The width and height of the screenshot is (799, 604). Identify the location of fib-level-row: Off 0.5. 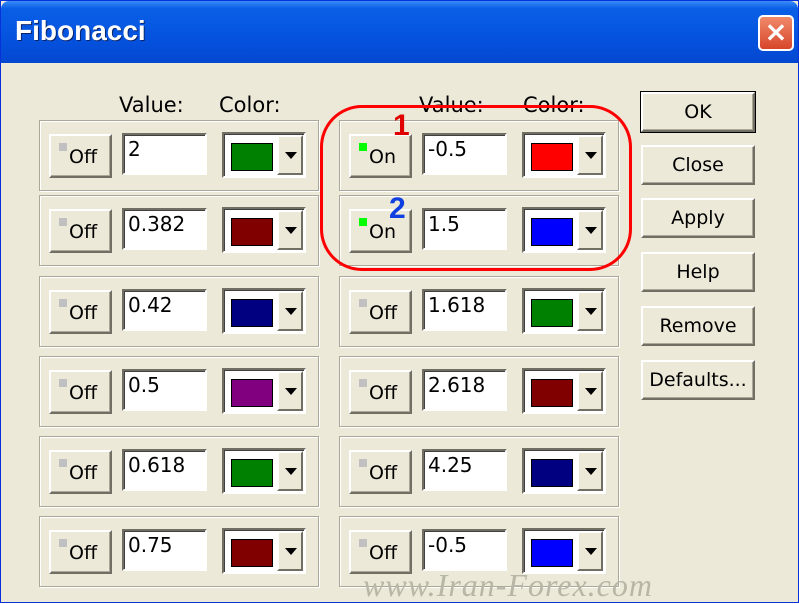
(179, 391).